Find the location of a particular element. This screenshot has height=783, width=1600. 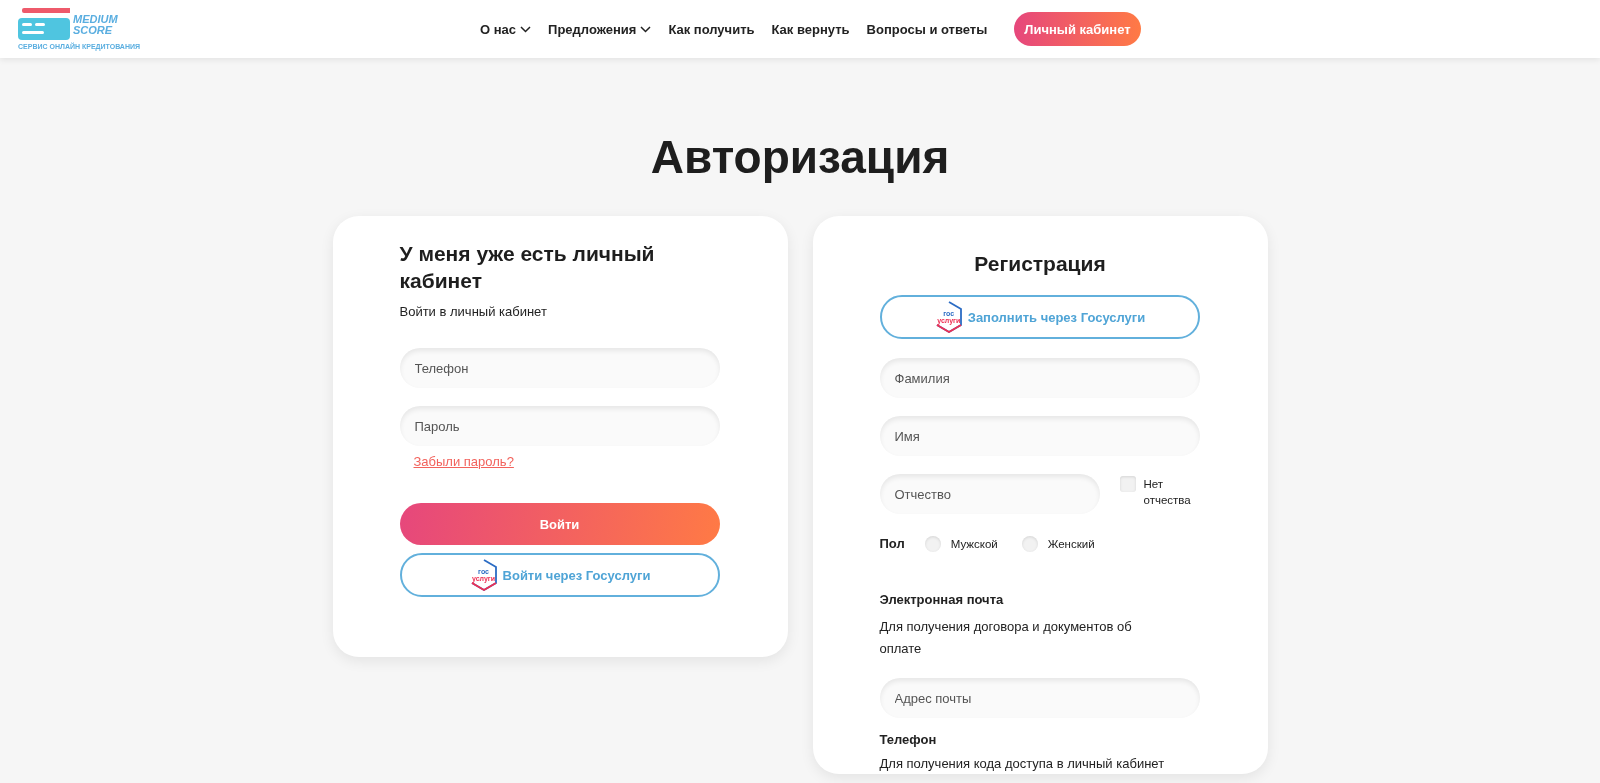

logo-text: MEDIUM SCORE is located at coordinates (96, 25).